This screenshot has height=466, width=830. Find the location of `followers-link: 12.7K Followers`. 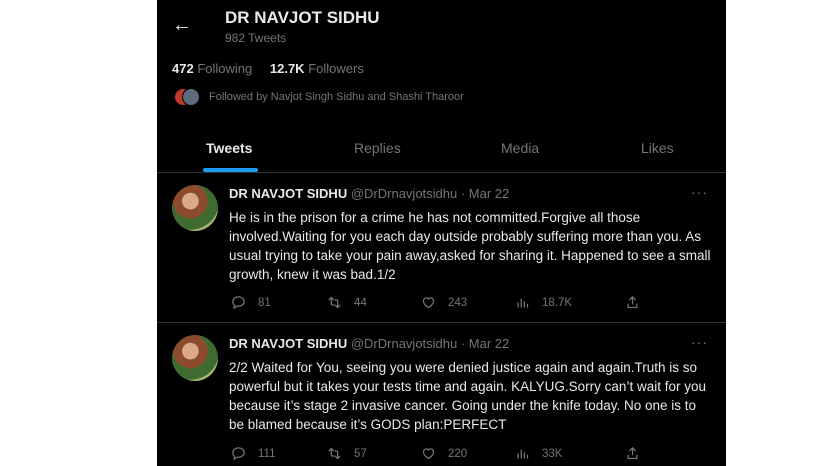

followers-link: 12.7K Followers is located at coordinates (317, 68).